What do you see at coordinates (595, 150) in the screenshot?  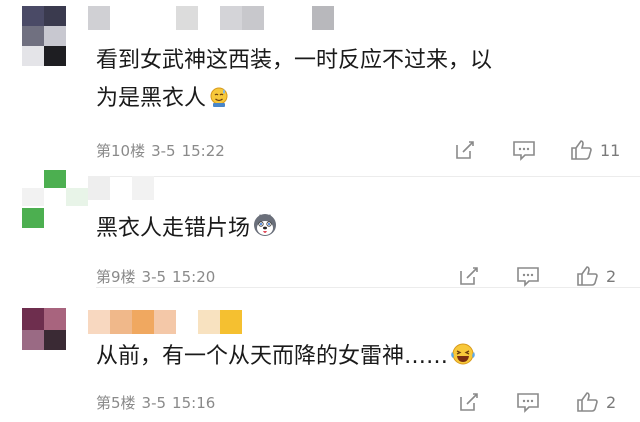 I see `like-button: 11` at bounding box center [595, 150].